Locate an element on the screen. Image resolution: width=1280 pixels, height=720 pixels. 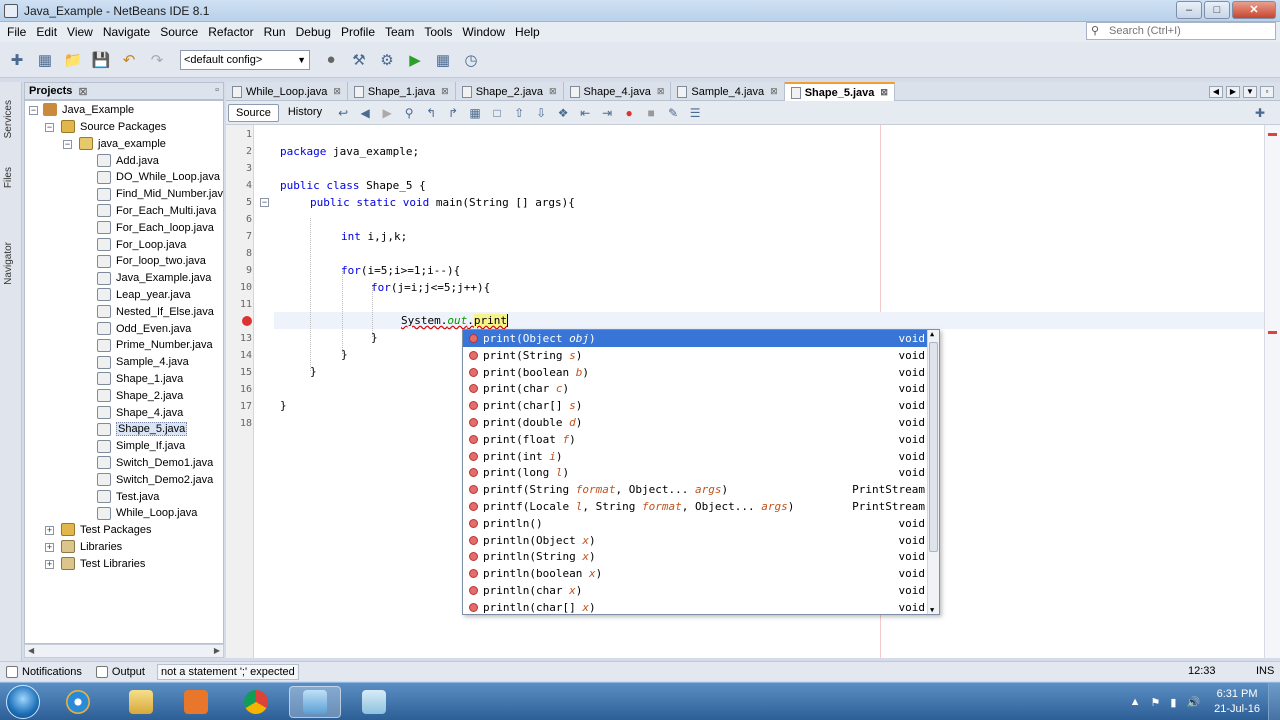
file-explorer-icon is located at coordinates (141, 702).